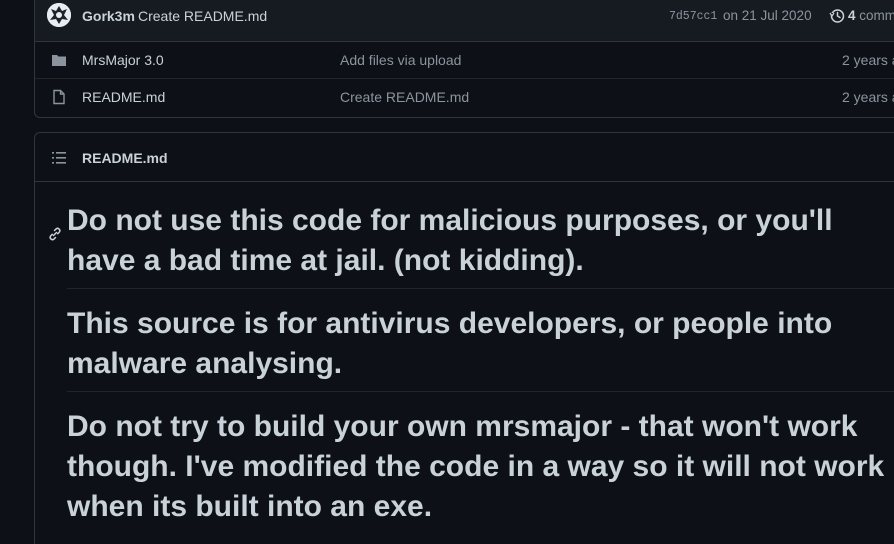  What do you see at coordinates (767, 15) in the screenshot?
I see `commit-date: on 21 Jul 2020` at bounding box center [767, 15].